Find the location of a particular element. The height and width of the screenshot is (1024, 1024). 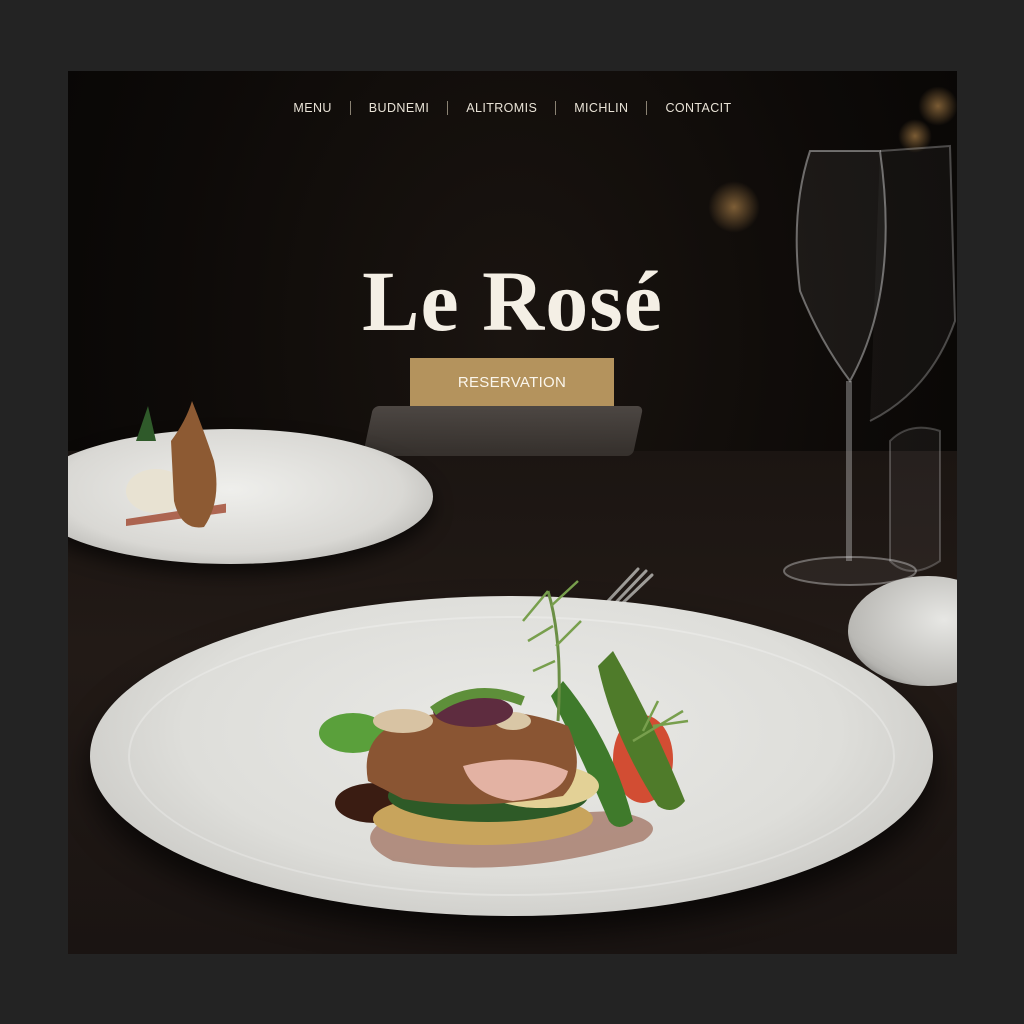

reservation-button: RESERVATION is located at coordinates (512, 382).